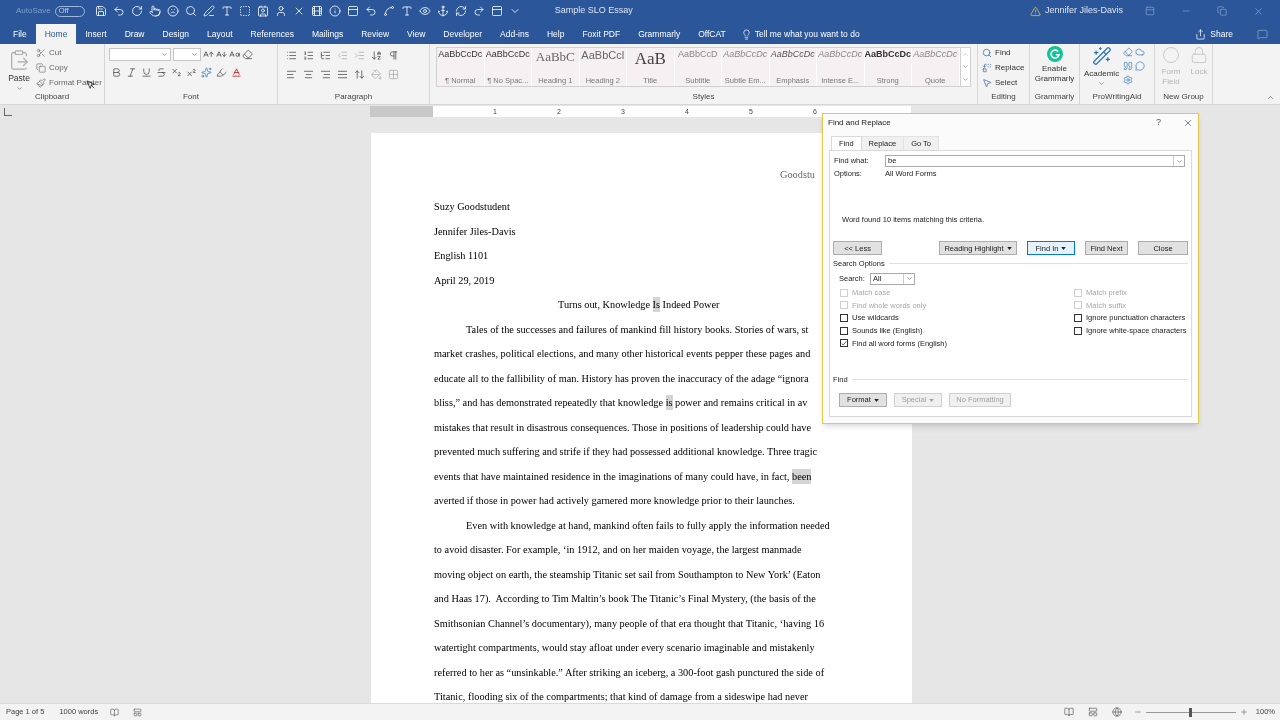 This screenshot has height=720, width=1280. Describe the element at coordinates (712, 34) in the screenshot. I see `ribbon-tab: OffCAT` at that location.